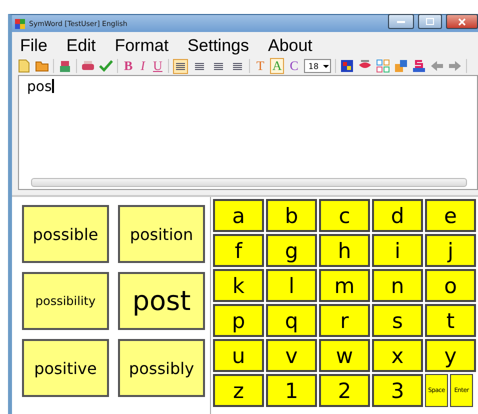 The image size is (478, 414). What do you see at coordinates (88, 66) in the screenshot?
I see `printer-icon` at bounding box center [88, 66].